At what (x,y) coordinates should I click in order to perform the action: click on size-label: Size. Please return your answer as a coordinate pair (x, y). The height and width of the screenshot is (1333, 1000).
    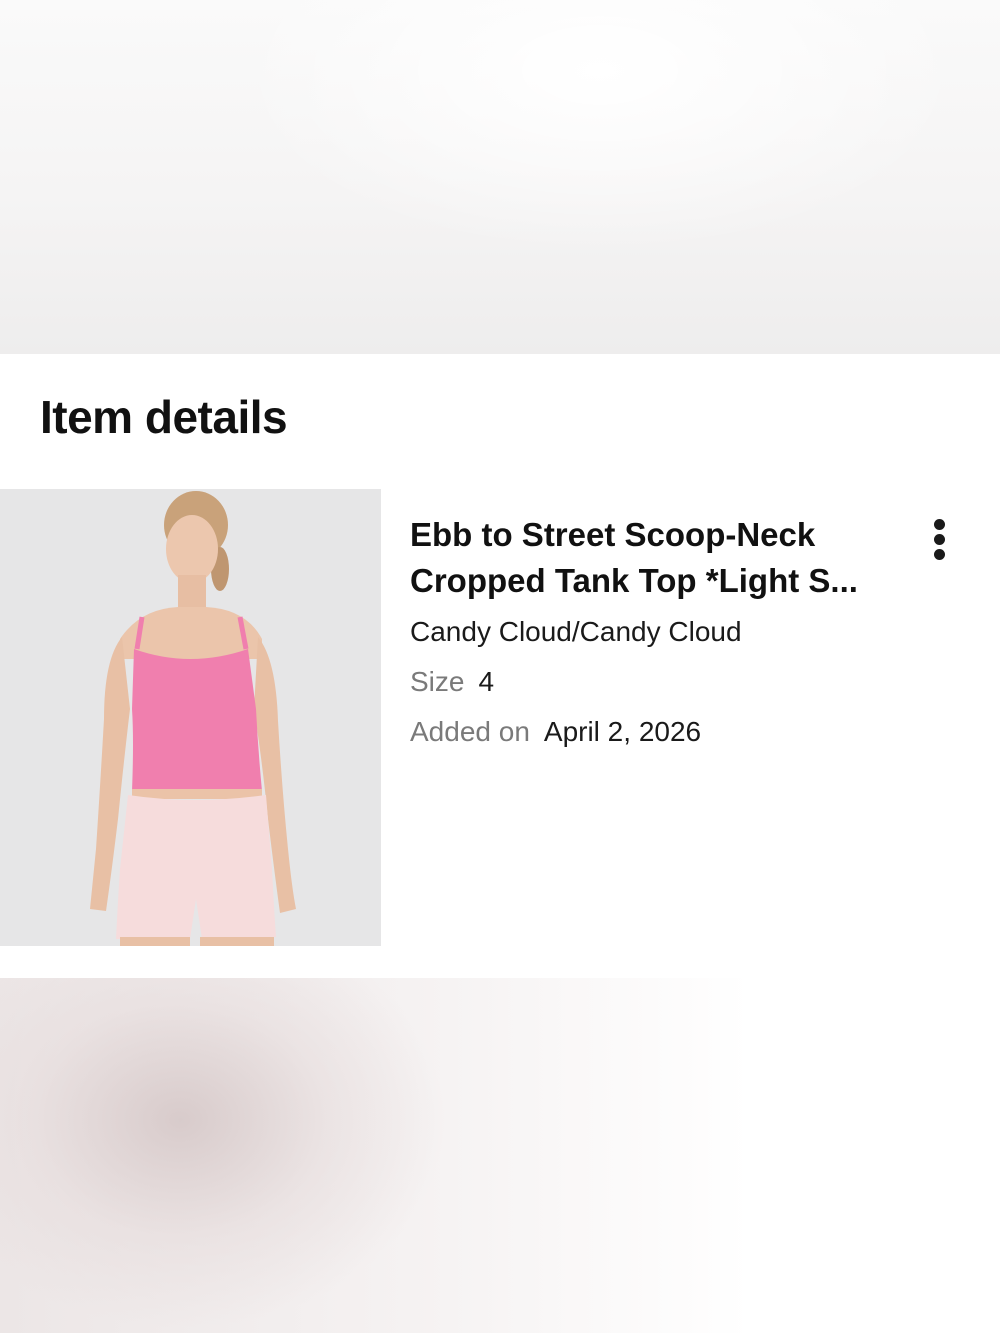
    Looking at the image, I should click on (437, 681).